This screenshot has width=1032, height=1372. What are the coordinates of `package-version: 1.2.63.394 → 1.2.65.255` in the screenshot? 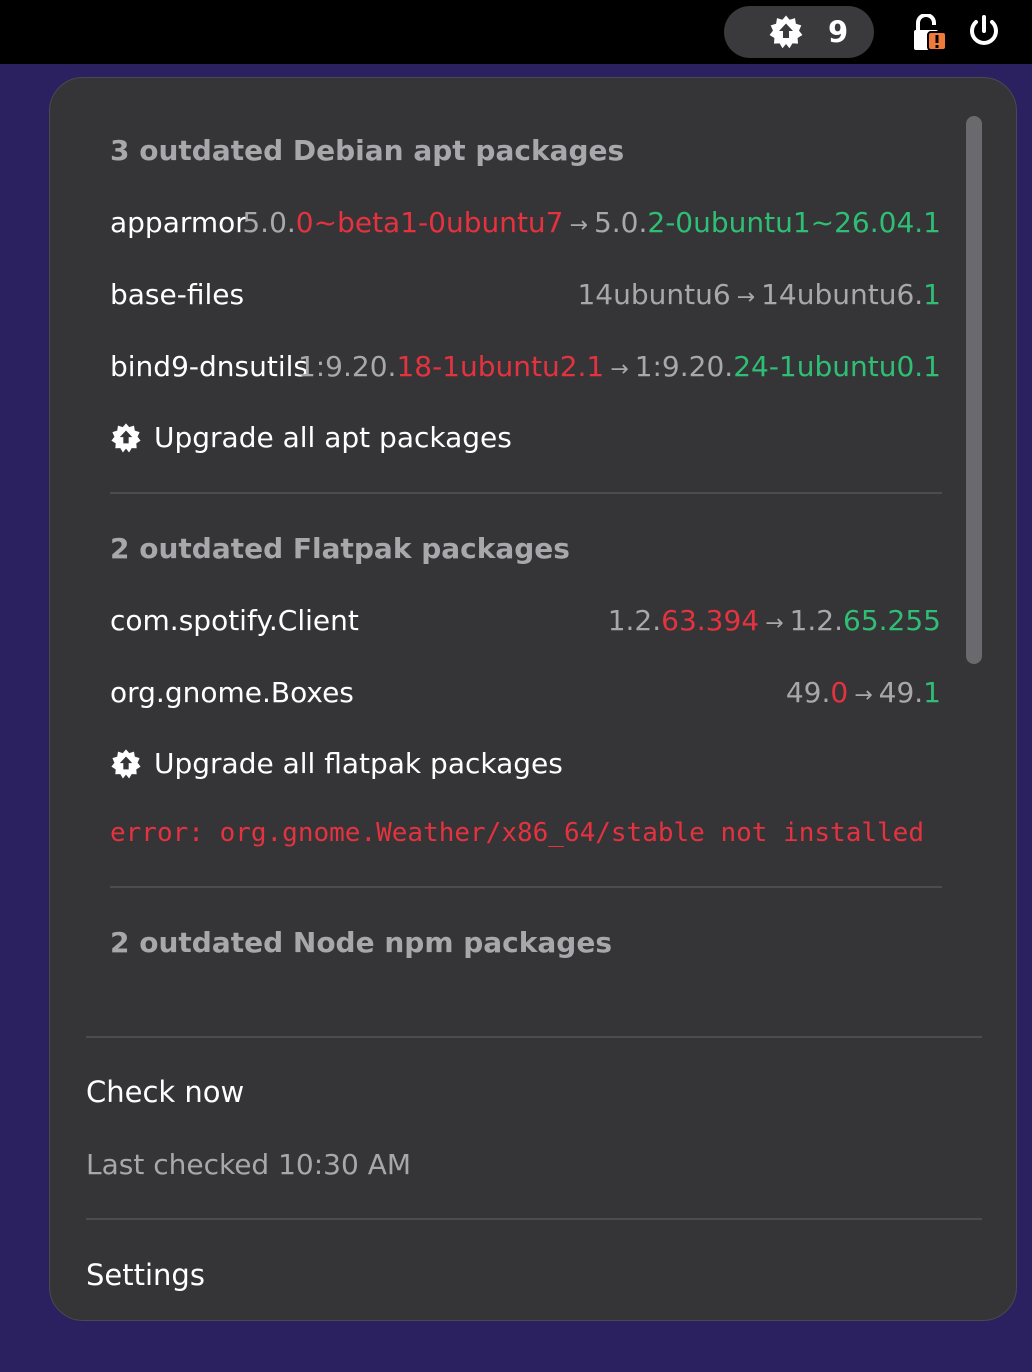 It's located at (774, 620).